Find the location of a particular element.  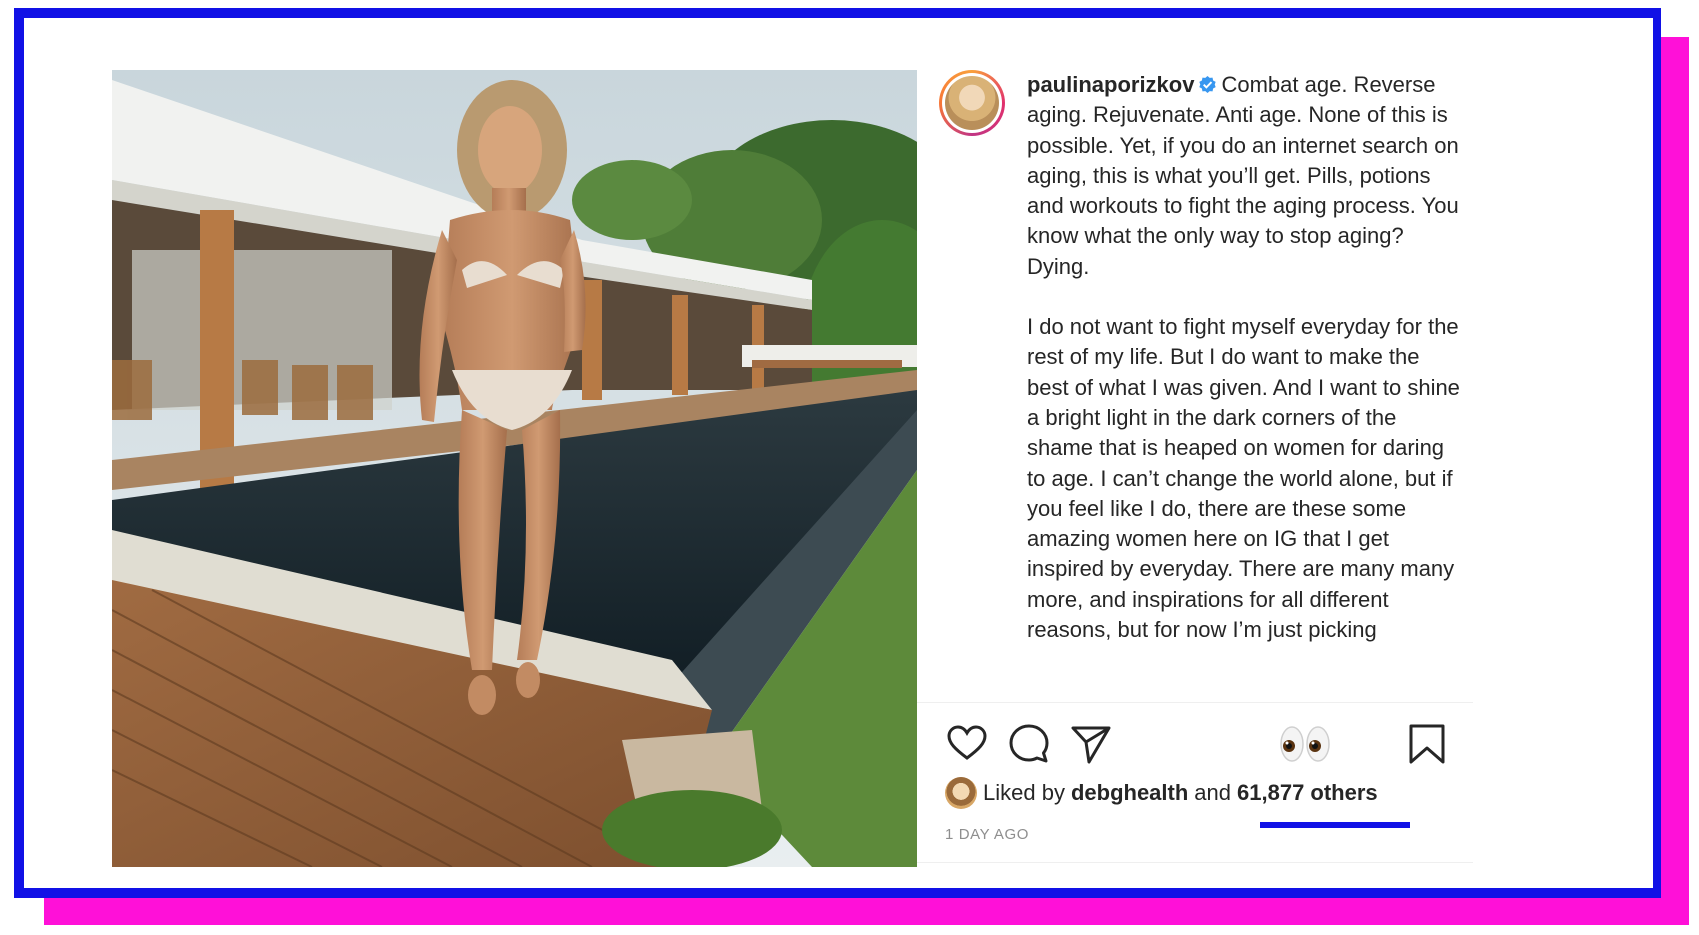

avatar-image is located at coordinates (972, 103).